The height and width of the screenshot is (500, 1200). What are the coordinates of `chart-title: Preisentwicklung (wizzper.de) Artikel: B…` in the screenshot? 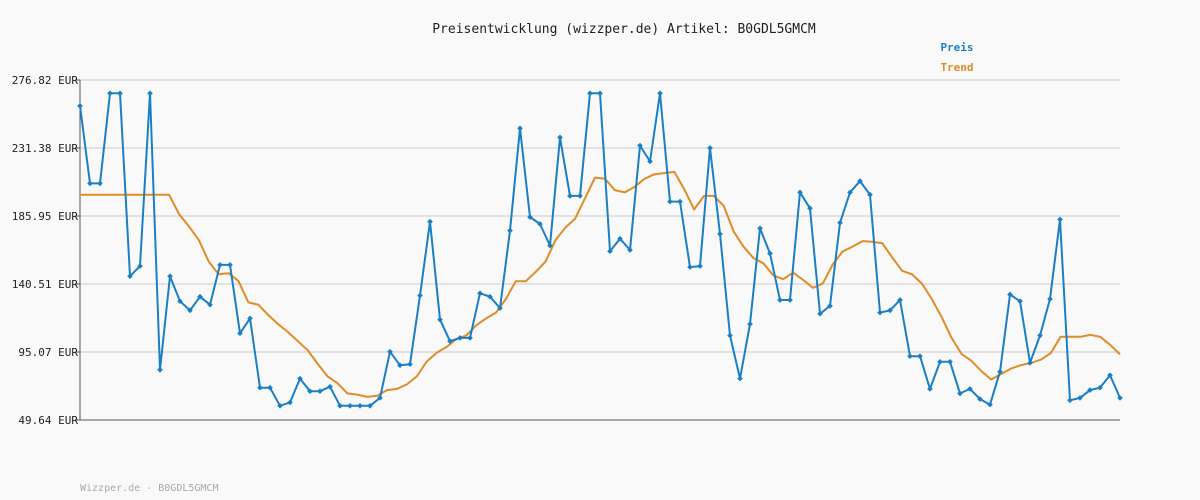 It's located at (624, 29).